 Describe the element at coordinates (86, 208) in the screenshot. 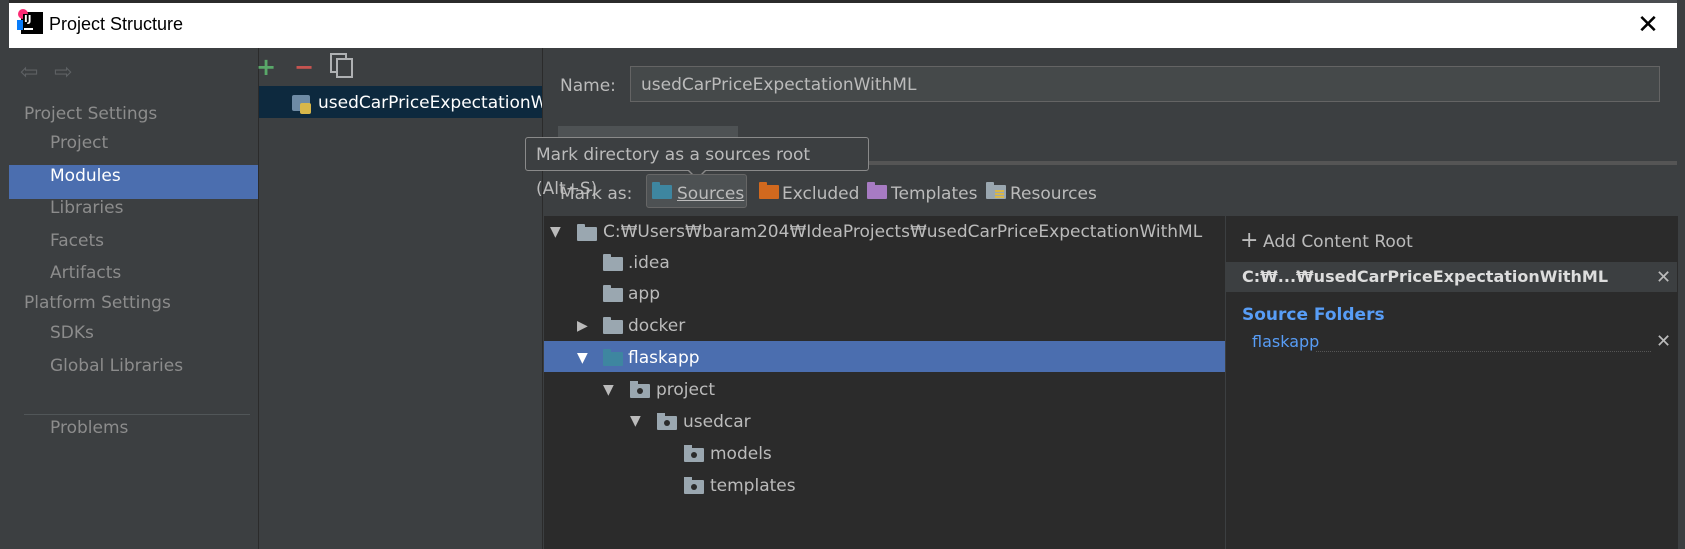

I see `nav-item-libraries: Libraries` at that location.